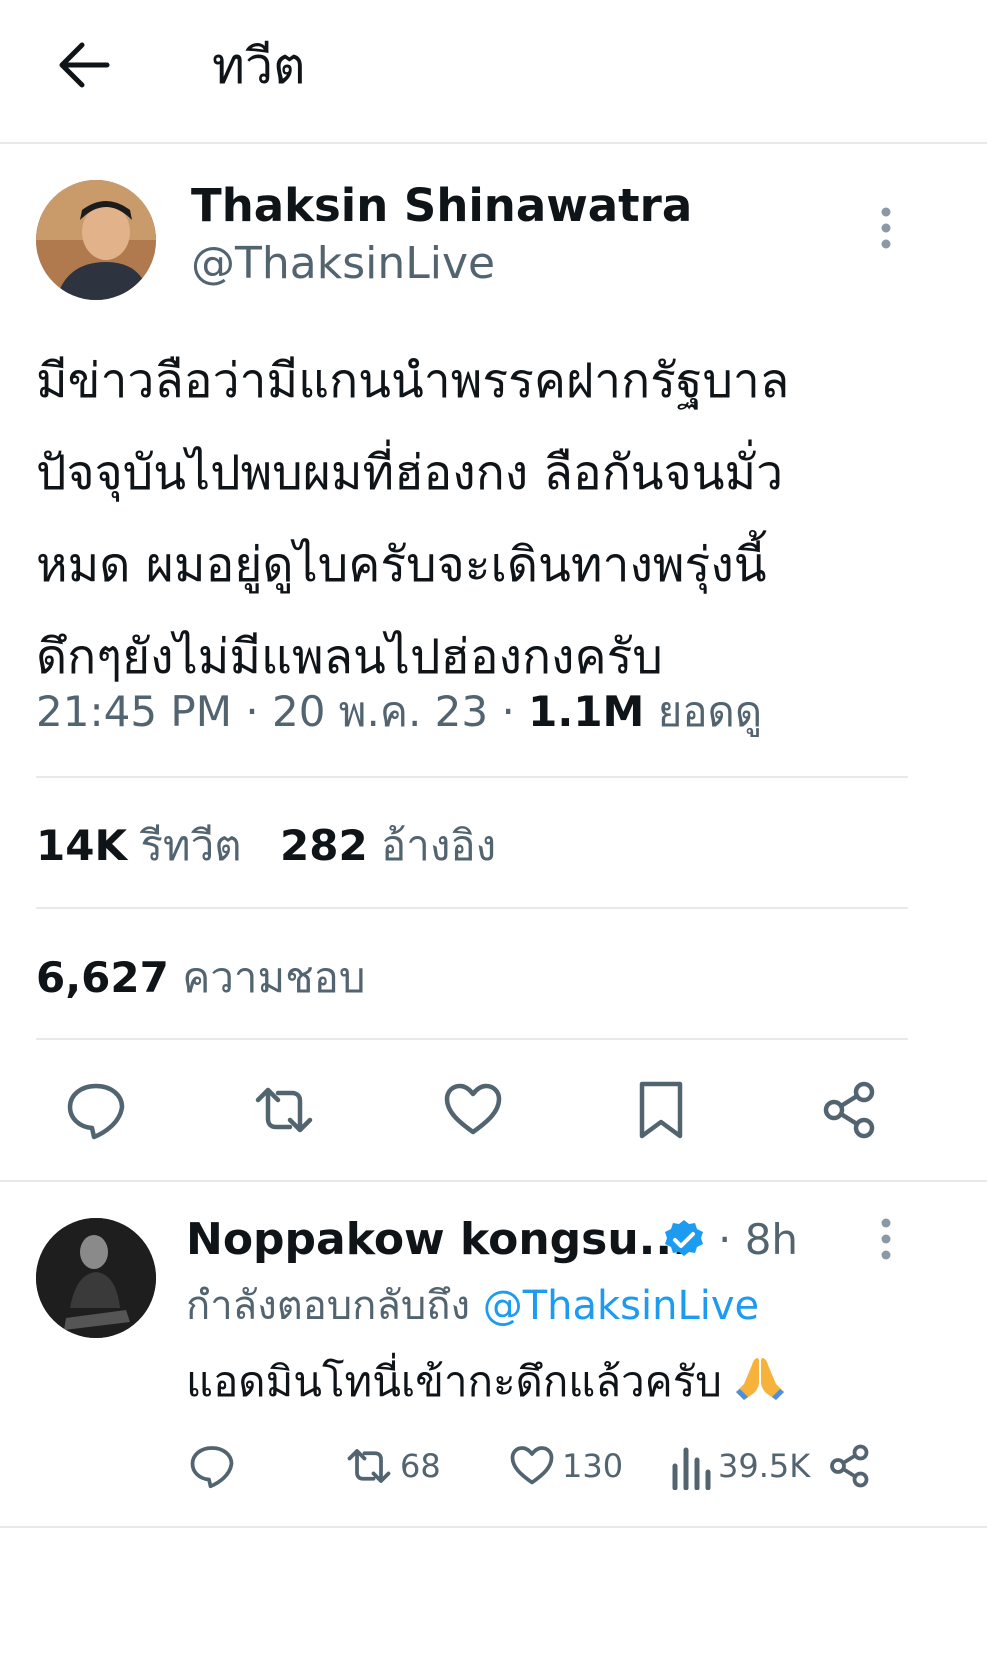  I want to click on likes-label: ความชอบ, so click(274, 977).